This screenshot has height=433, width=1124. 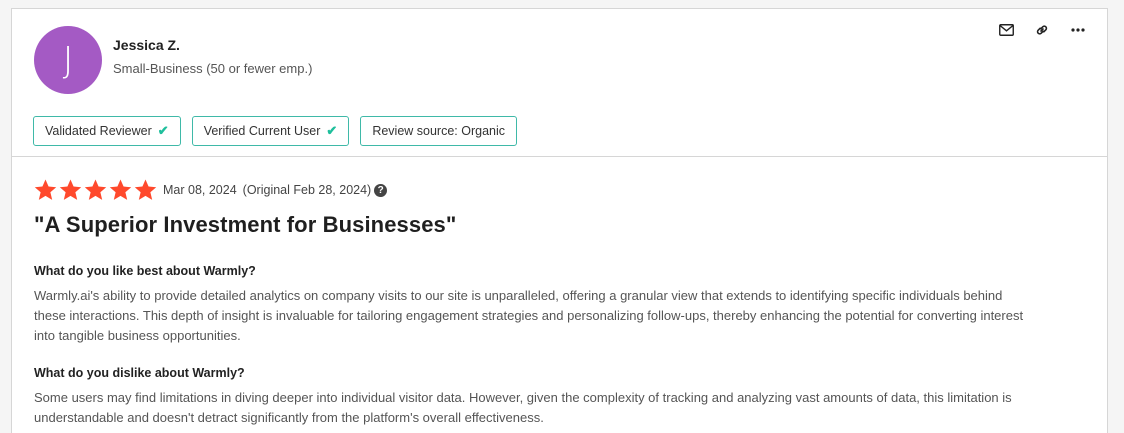 I want to click on reviewer-segment: Small-Business (50 or fewer emp.), so click(x=213, y=68).